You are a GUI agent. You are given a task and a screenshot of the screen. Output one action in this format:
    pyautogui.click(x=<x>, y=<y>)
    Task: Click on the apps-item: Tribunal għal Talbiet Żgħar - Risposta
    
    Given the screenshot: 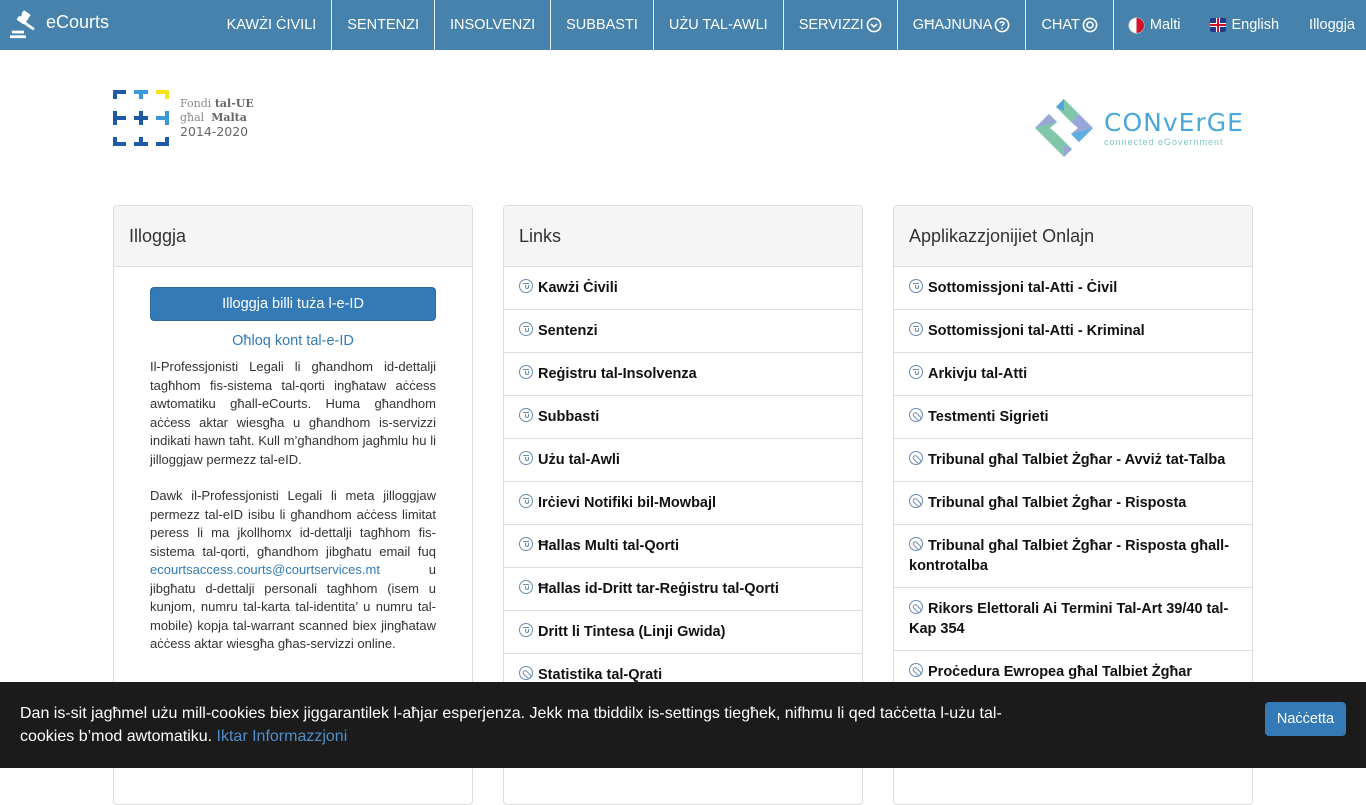 What is the action you would take?
    pyautogui.click(x=1073, y=503)
    